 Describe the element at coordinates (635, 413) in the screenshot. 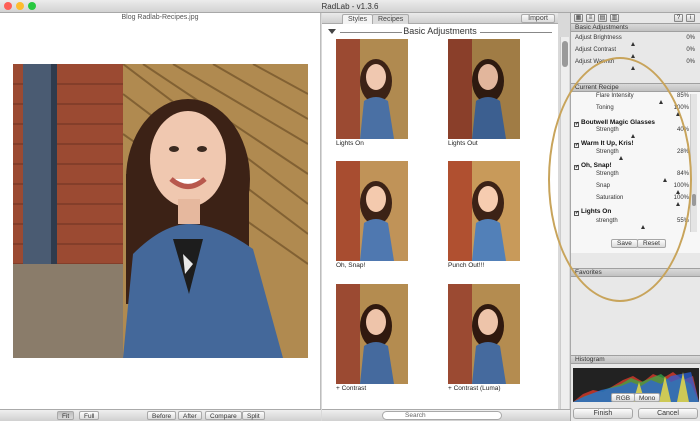

I see `dialog-actions: Finish Cancel` at that location.